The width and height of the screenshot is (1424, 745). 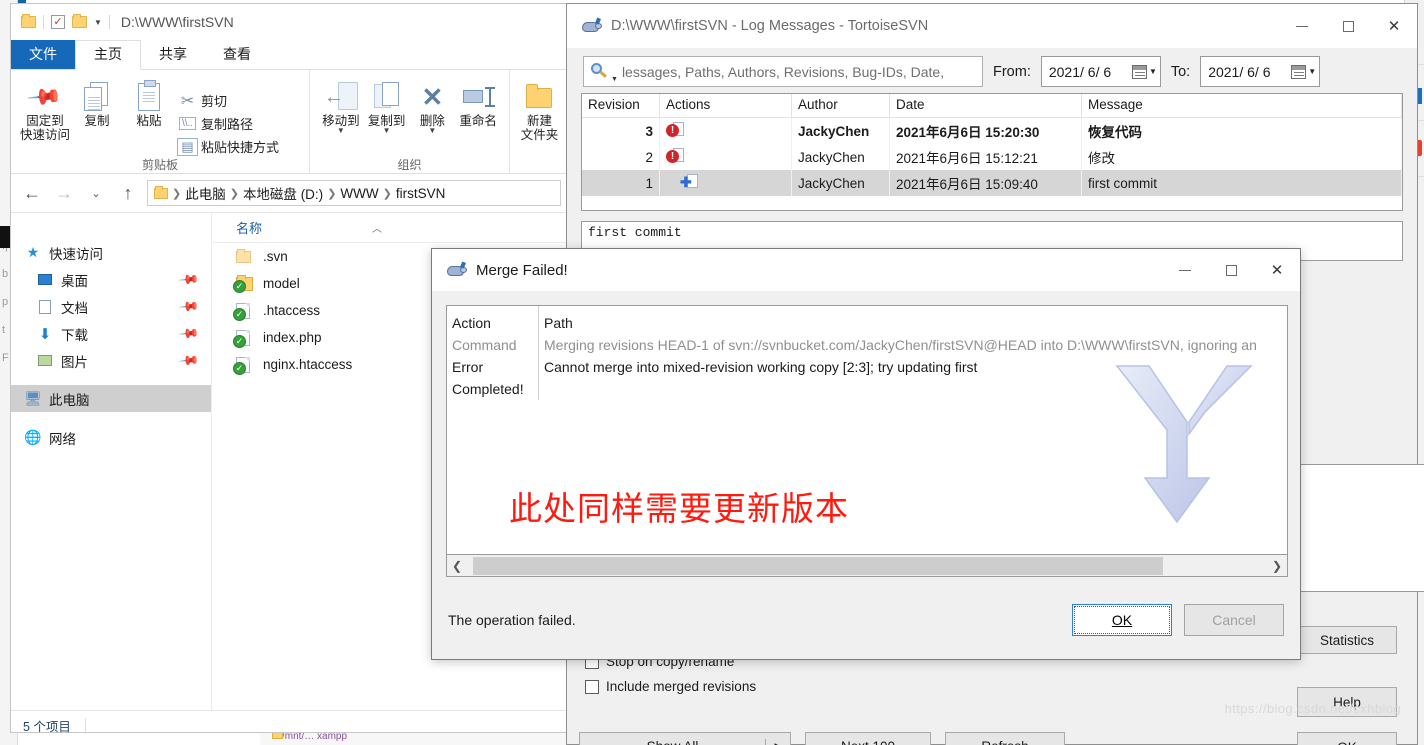 I want to click on nav-item-documents: 文档 📌, so click(x=111, y=306).